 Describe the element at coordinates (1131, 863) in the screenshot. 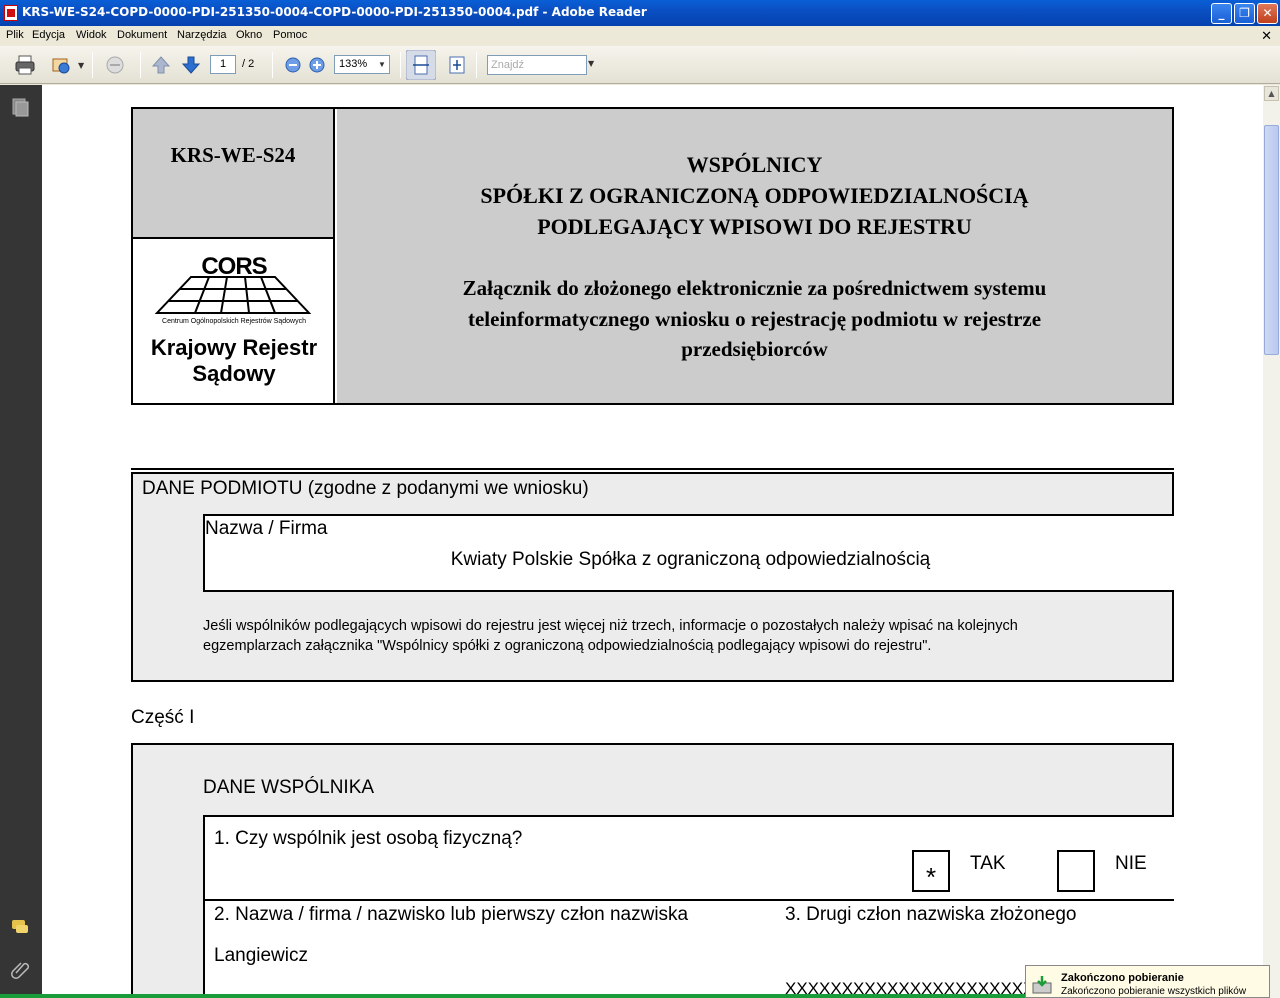

I see `nie-label: NIE` at that location.